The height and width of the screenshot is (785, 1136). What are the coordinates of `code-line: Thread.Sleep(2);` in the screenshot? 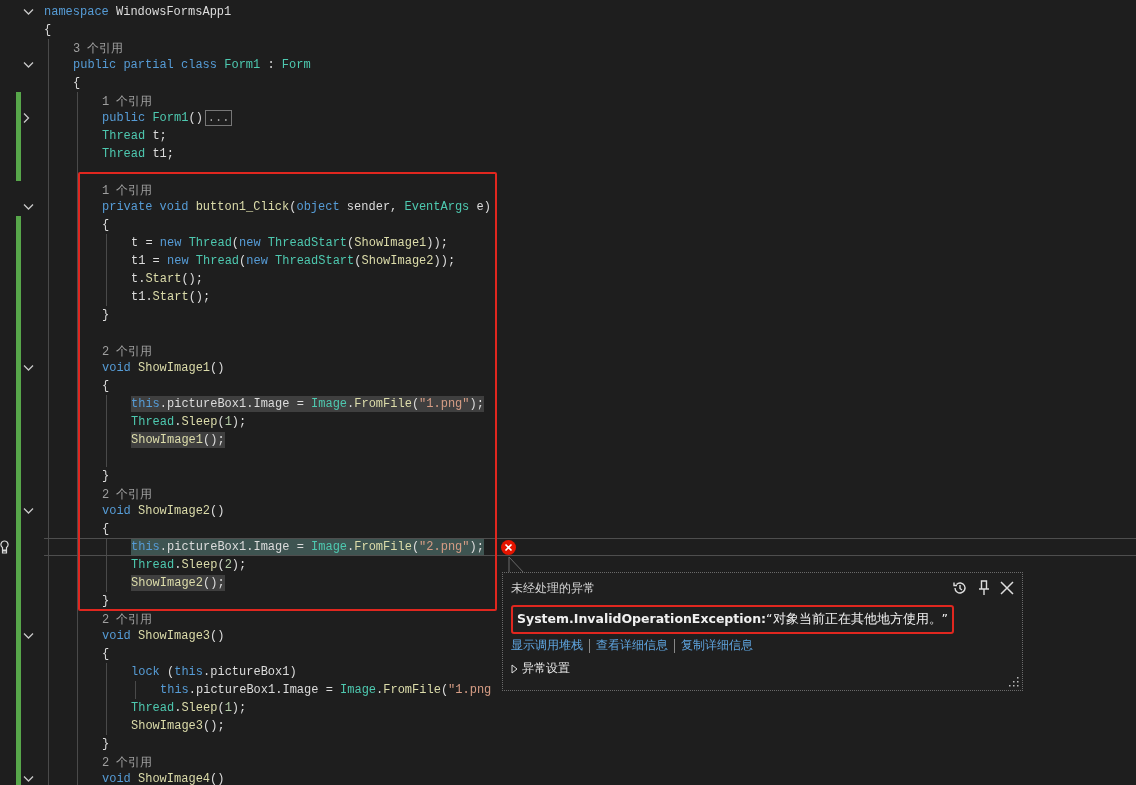 It's located at (189, 565).